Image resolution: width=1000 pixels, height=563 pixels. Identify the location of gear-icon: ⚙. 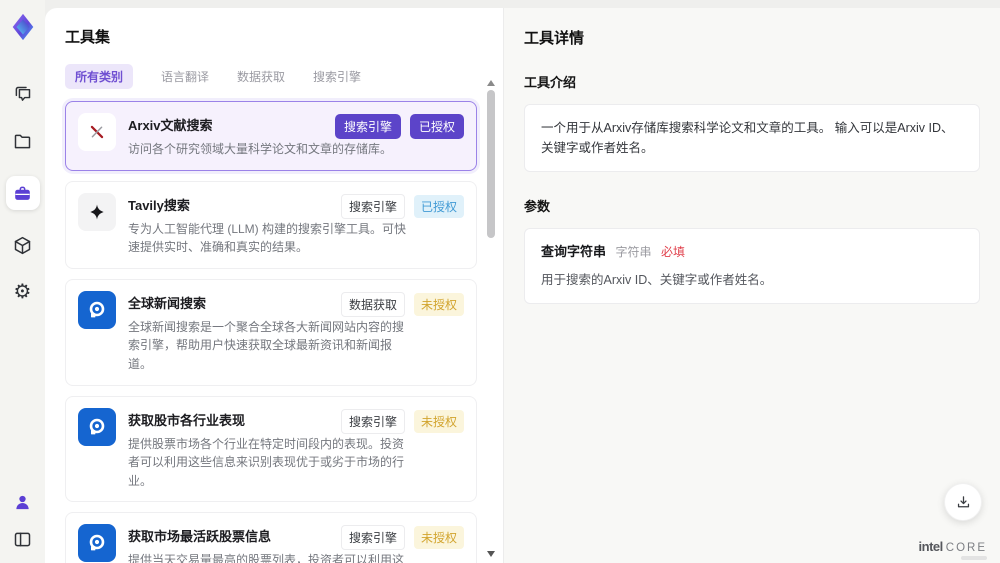
(23, 292).